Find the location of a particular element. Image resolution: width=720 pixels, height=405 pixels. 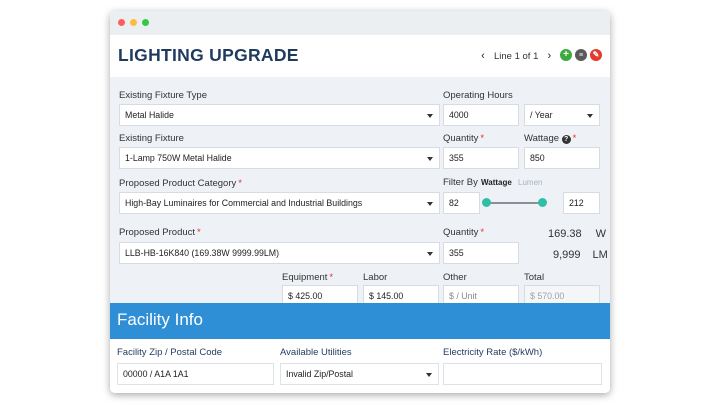

existing-fixture-label: Existing Fixture is located at coordinates (151, 138).